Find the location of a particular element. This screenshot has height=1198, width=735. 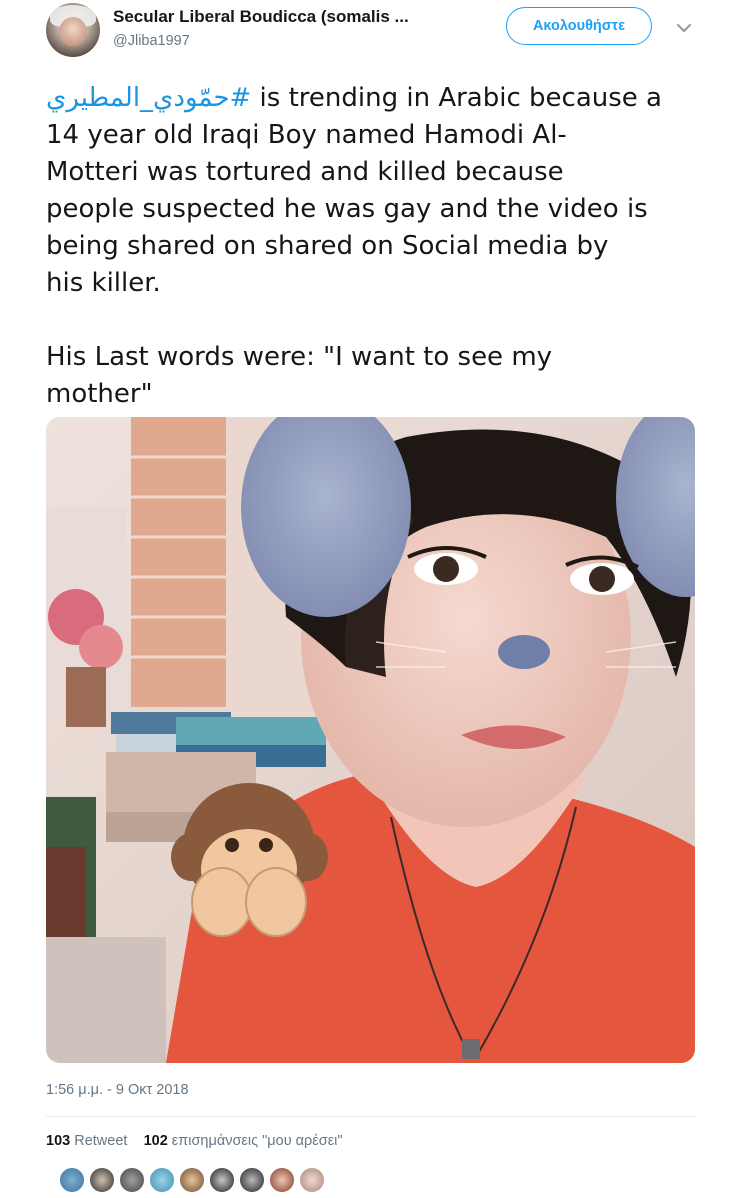

follow-button: Ακολουθήστε is located at coordinates (579, 26).